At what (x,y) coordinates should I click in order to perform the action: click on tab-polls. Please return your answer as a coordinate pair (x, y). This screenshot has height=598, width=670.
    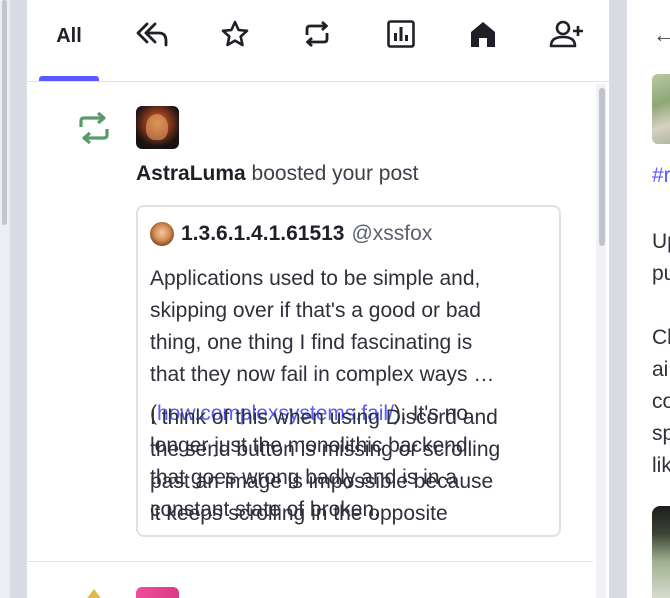
    Looking at the image, I should click on (401, 36).